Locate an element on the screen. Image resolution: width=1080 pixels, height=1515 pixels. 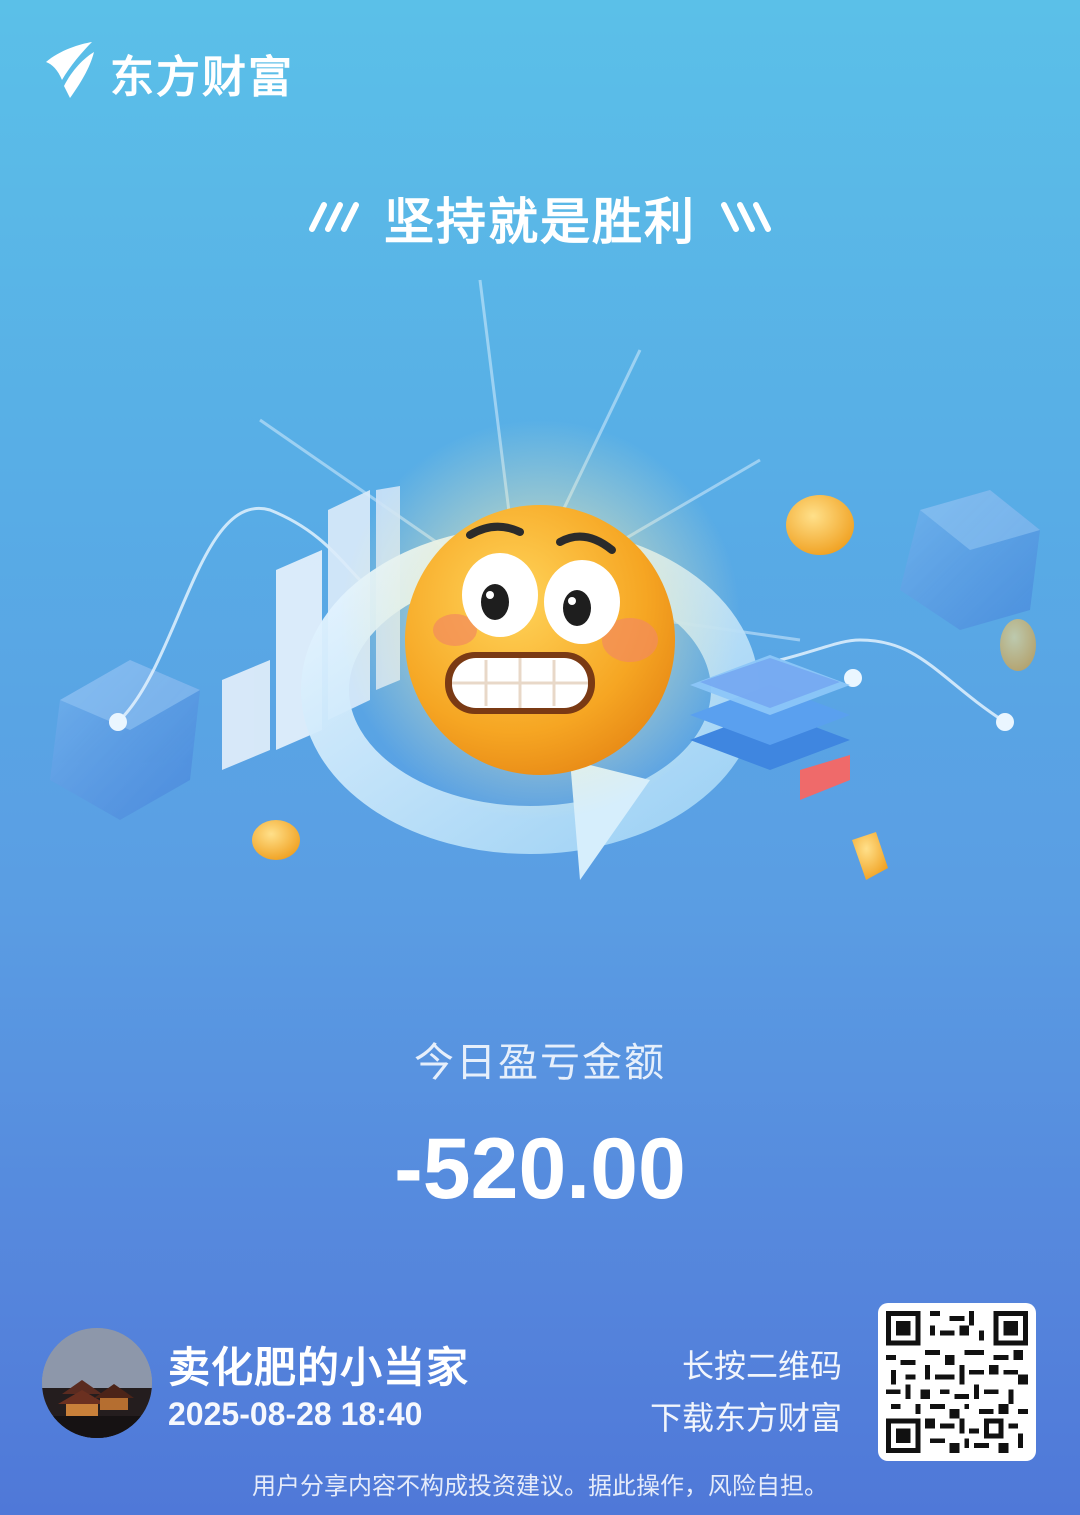
disclaimer: 用户分享内容不构成投资建议。据此操作，风险自担。 is located at coordinates (540, 1486).